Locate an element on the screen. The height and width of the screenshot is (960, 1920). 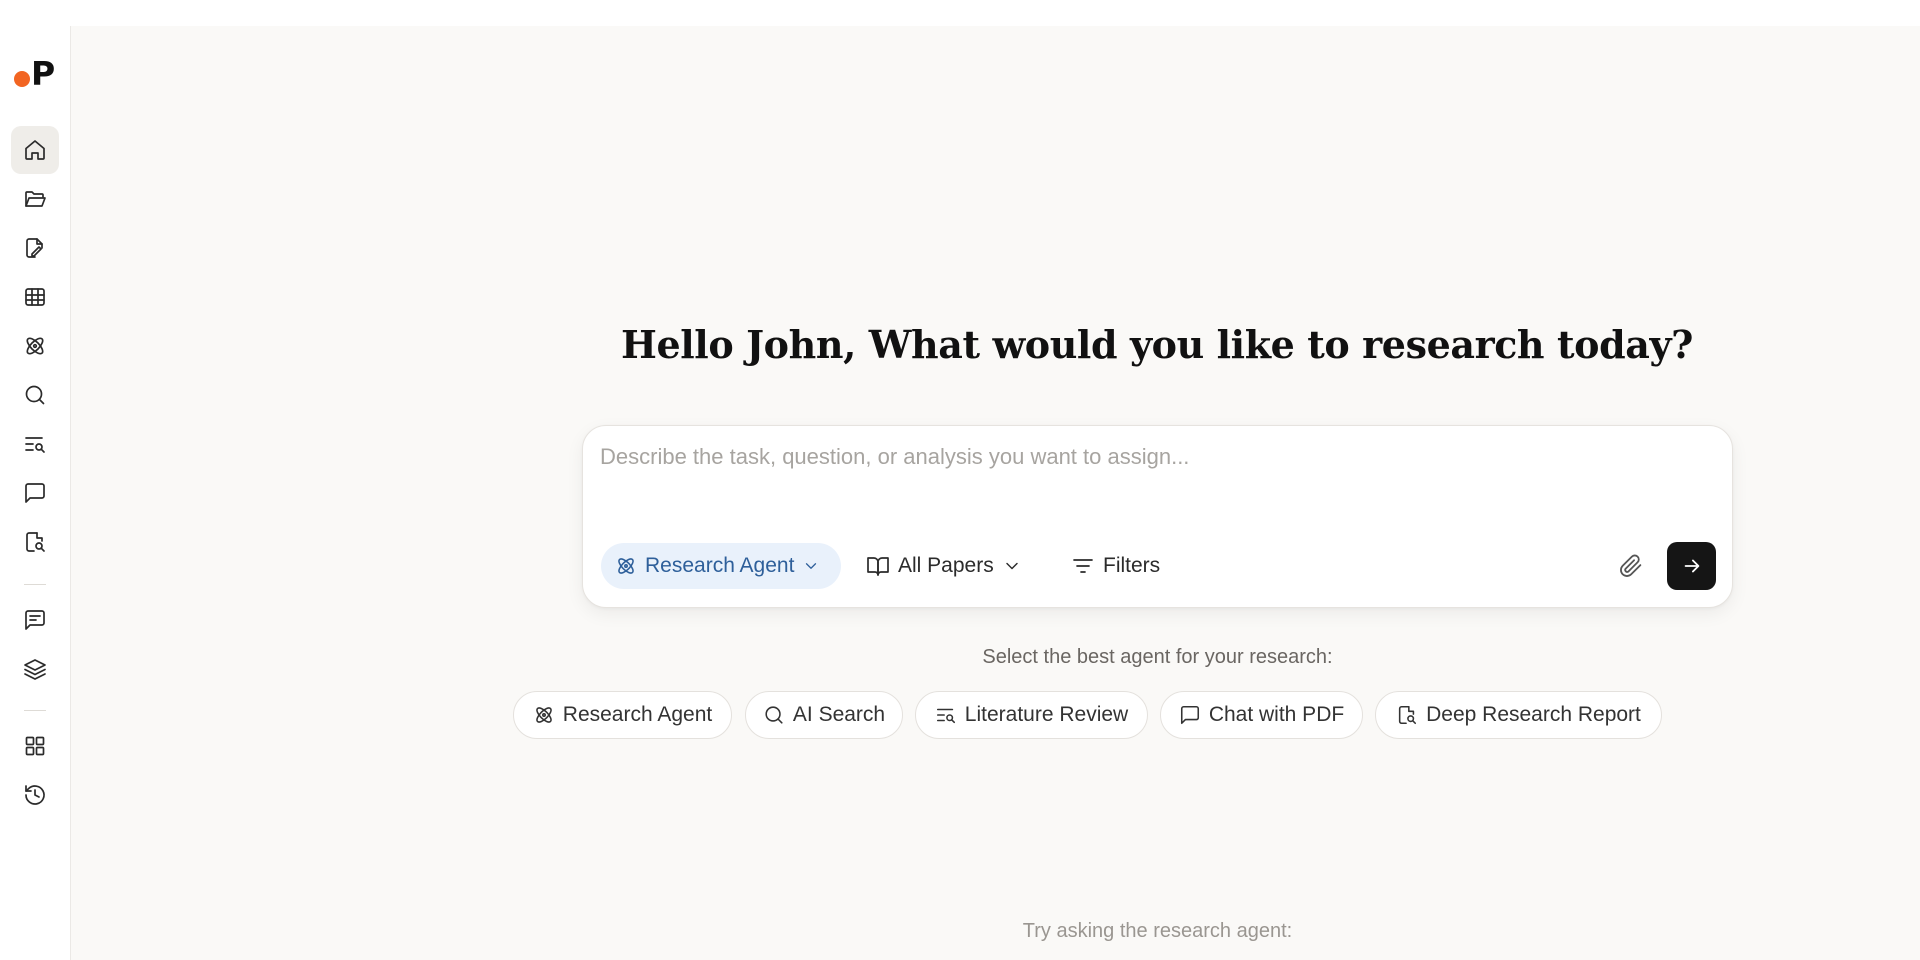
sidebar-item-edit-document is located at coordinates (35, 248).